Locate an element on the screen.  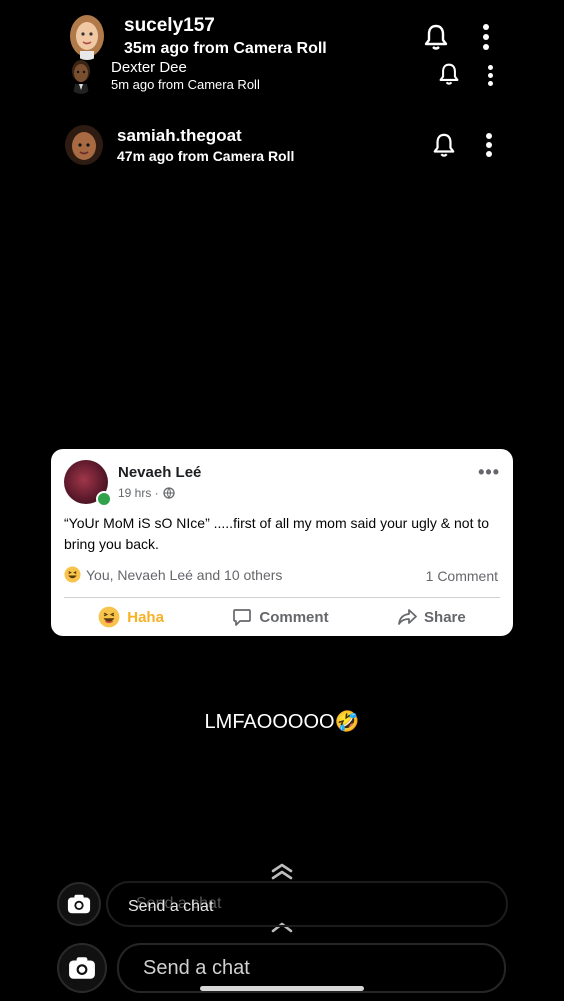
post-time: 19 hrs · is located at coordinates (138, 493).